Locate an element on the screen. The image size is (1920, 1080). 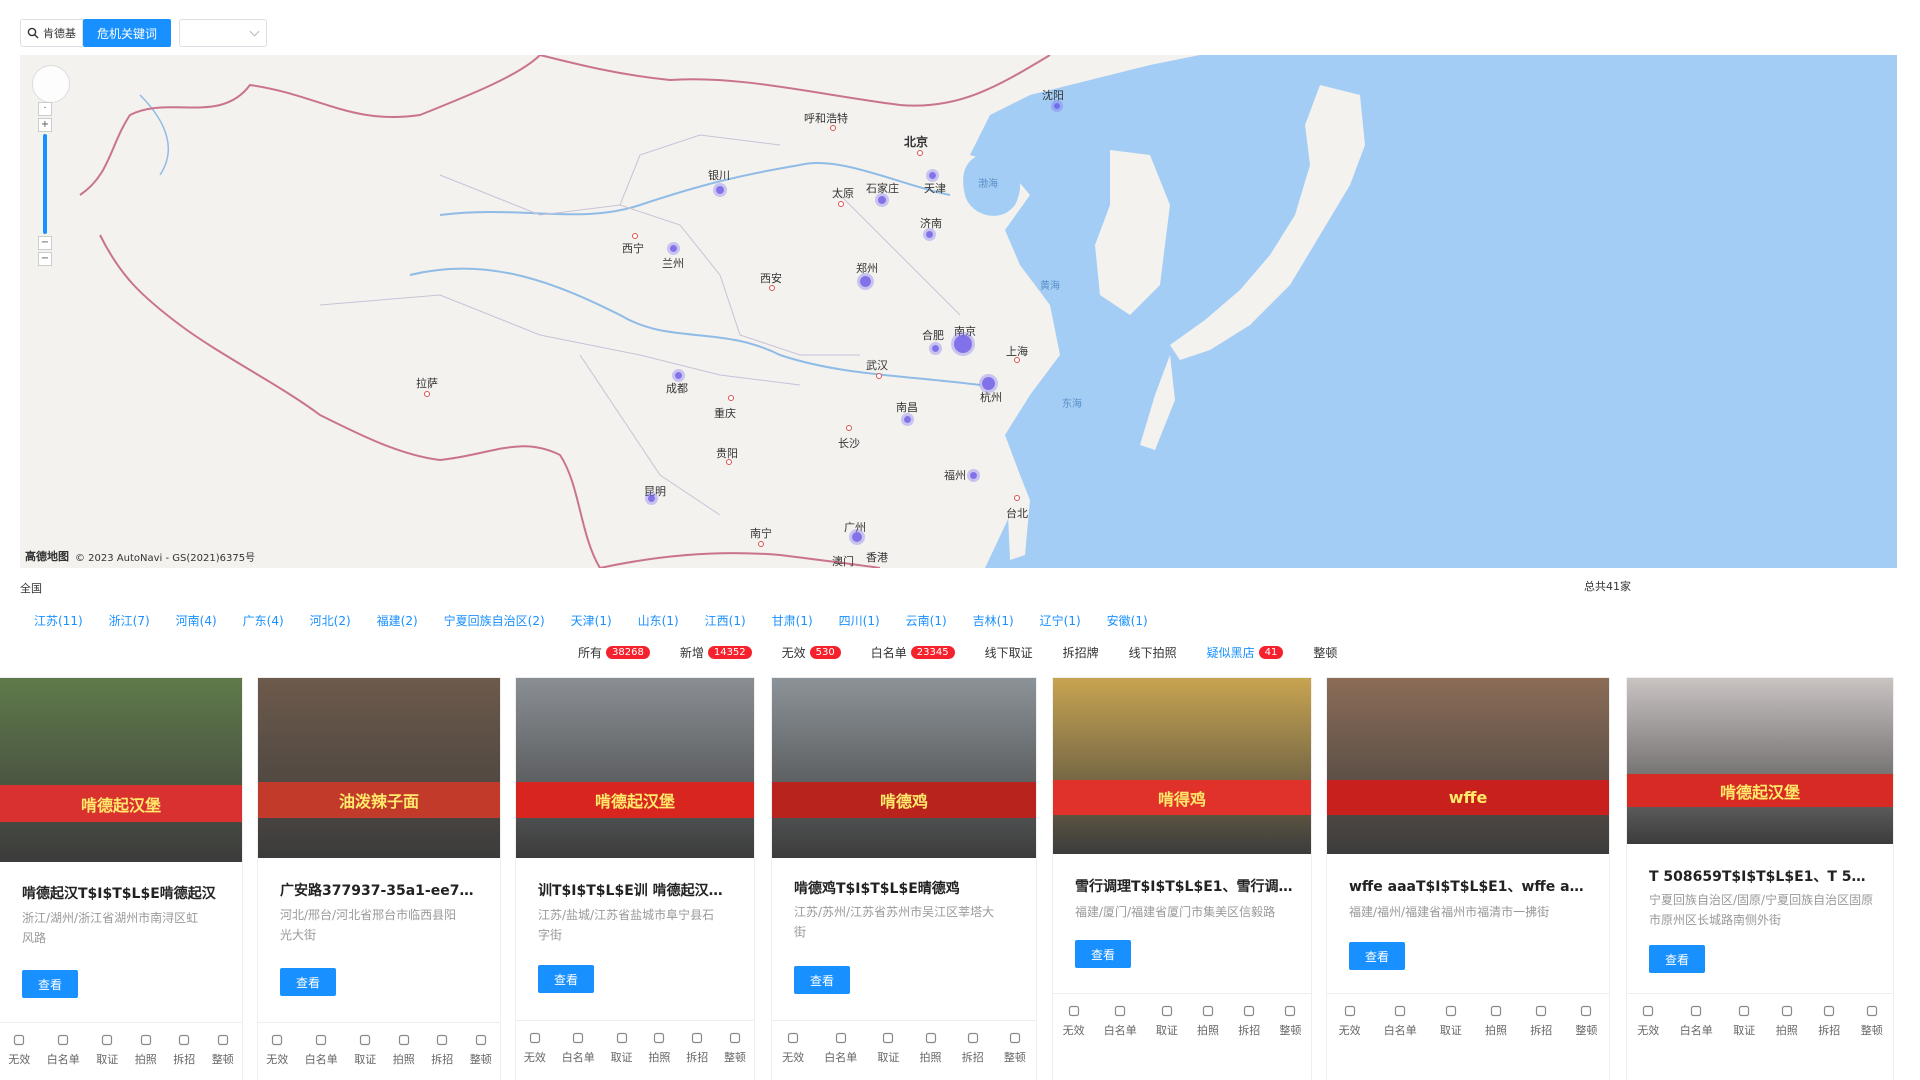
province-link: 福建(2) is located at coordinates (397, 620).